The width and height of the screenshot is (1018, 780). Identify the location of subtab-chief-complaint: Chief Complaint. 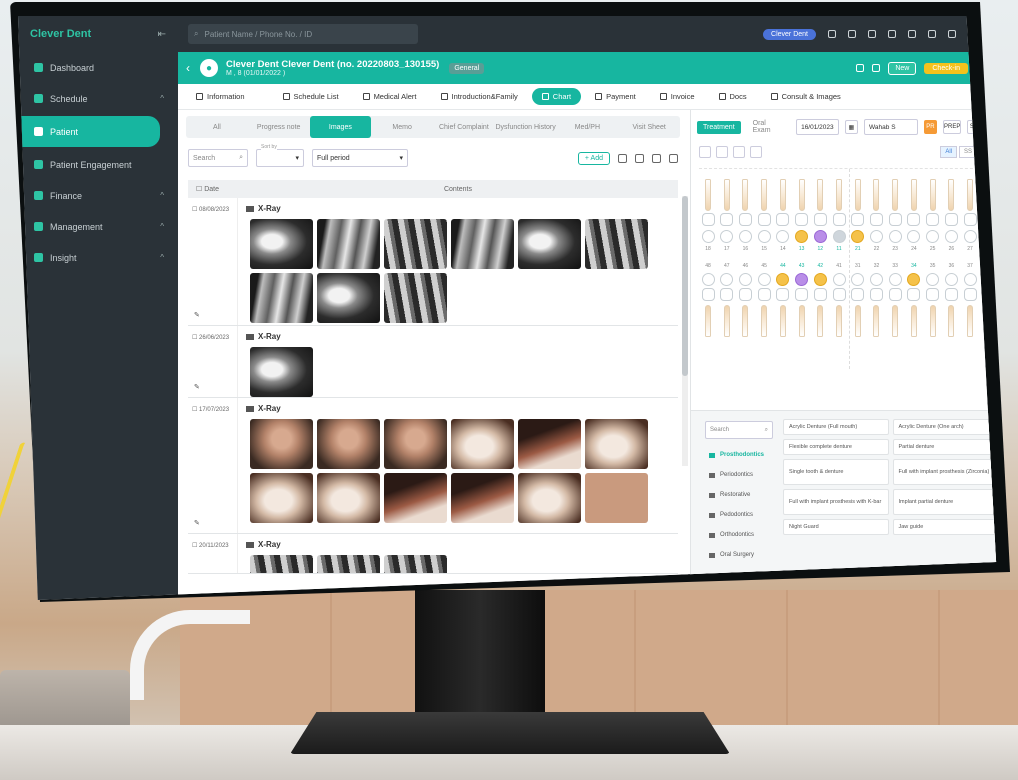
(464, 127).